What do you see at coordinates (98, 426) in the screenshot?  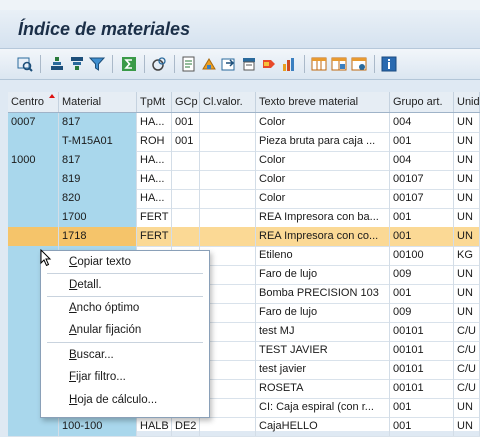 I see `cell-material: 100-100` at bounding box center [98, 426].